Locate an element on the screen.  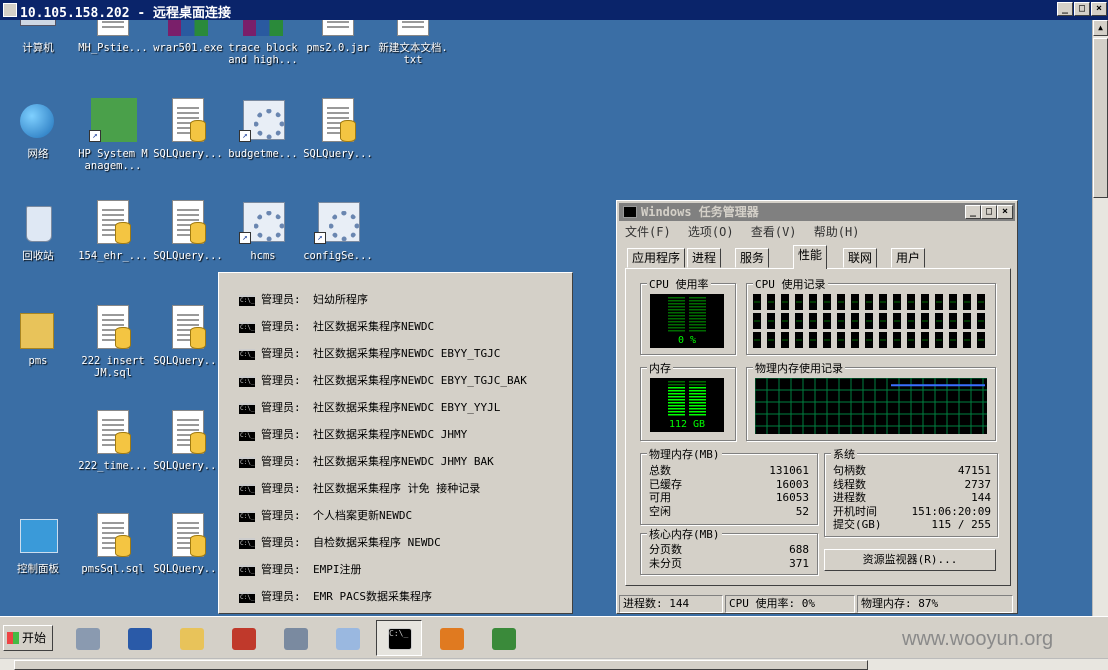
physical-memory-group: 物理内存(MB) 总数 131061 已缓存 16003 可用 16053 空闲 52 is located at coordinates (729, 485).